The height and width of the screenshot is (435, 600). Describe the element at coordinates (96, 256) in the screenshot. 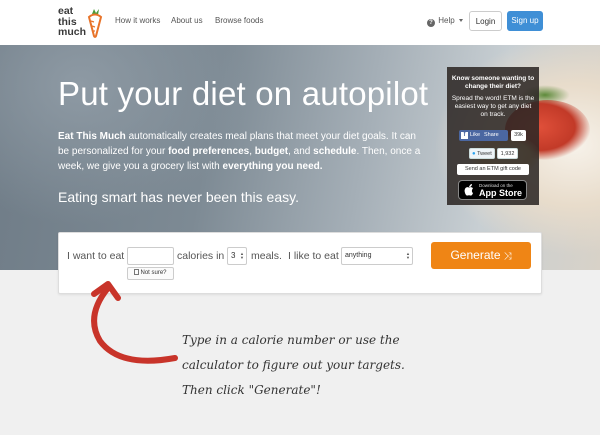

I see `want-to-eat-label: I want to eat` at that location.